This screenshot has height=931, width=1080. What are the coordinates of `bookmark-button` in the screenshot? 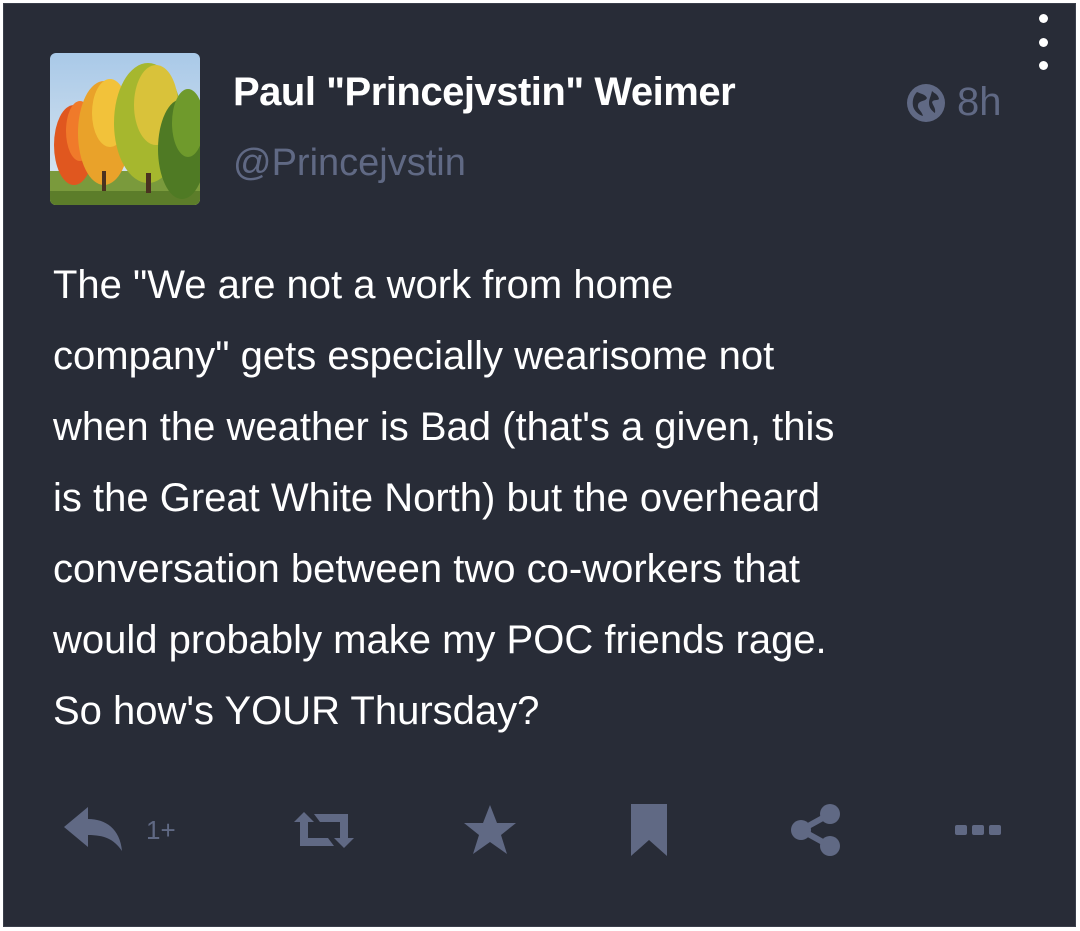 It's located at (649, 830).